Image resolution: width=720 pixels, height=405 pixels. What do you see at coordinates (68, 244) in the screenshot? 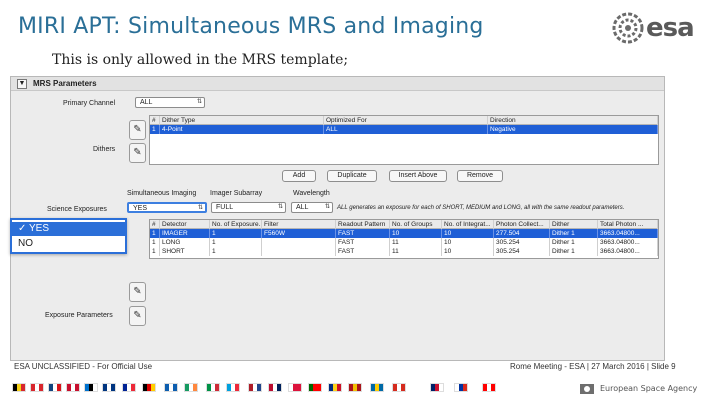
I see `menu-item-no: NO` at bounding box center [68, 244].